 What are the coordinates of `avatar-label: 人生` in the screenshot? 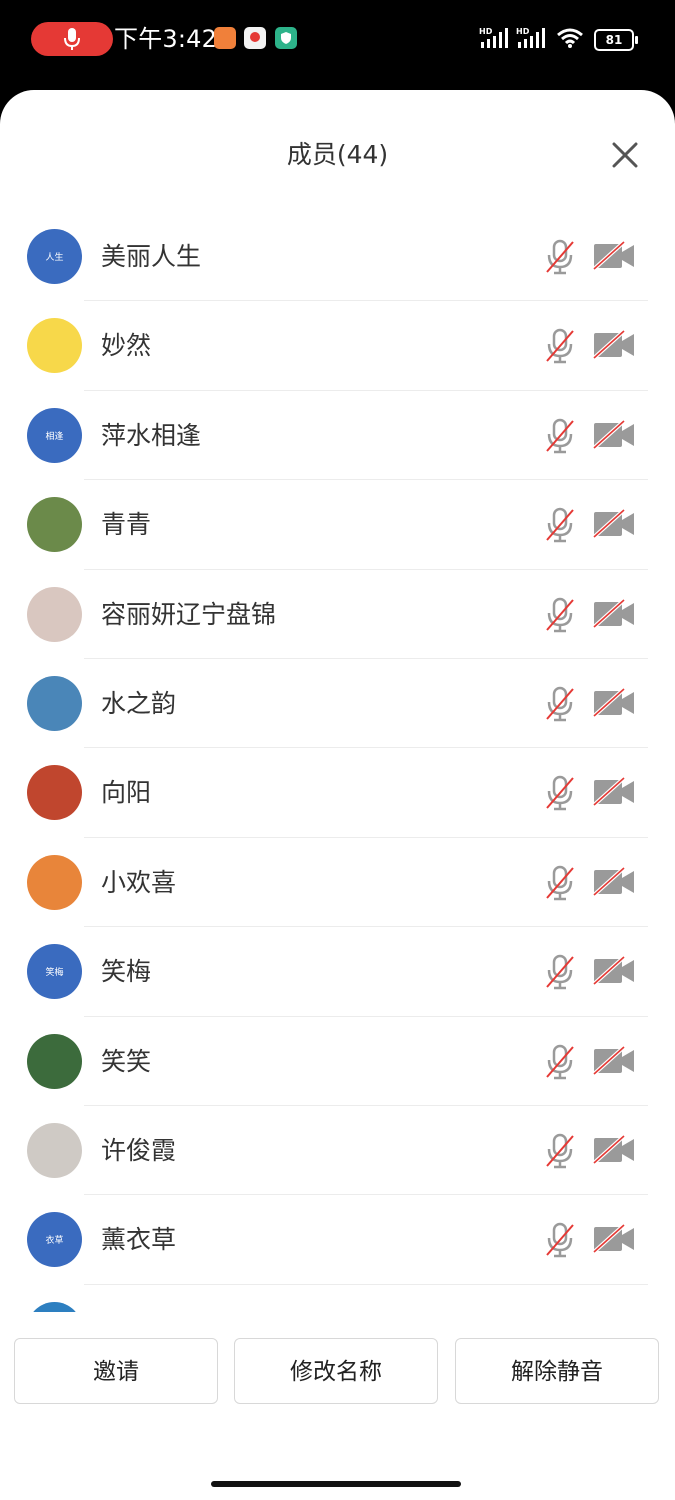 It's located at (54, 258).